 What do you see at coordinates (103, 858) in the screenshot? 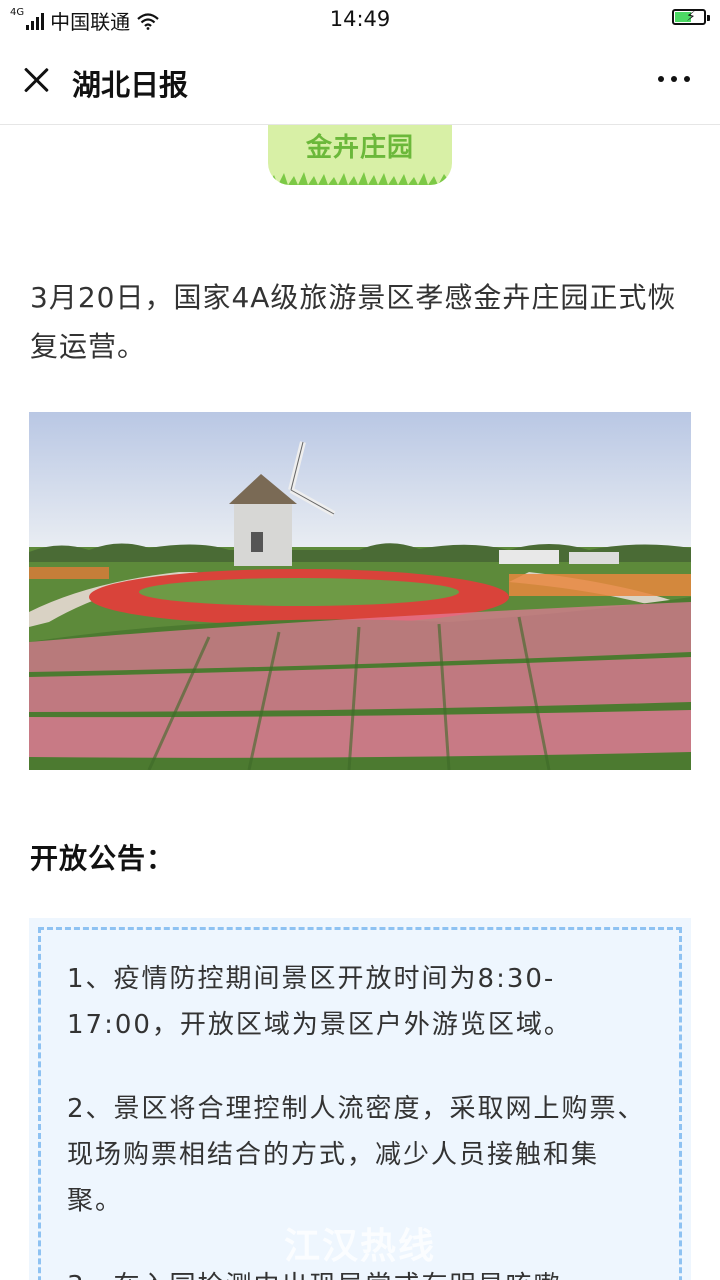
I see `notice-heading: 开放公告：` at bounding box center [103, 858].